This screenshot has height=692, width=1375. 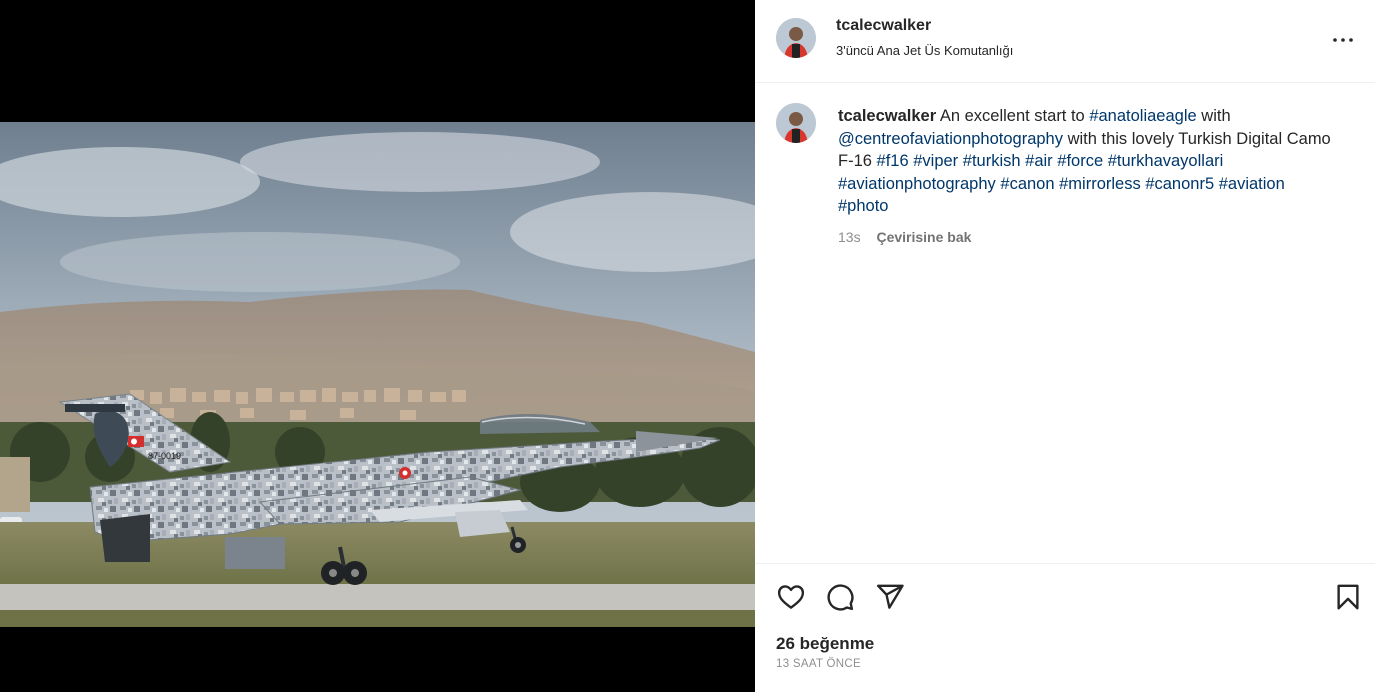 What do you see at coordinates (1027, 184) in the screenshot?
I see `hashtag-link: #canon` at bounding box center [1027, 184].